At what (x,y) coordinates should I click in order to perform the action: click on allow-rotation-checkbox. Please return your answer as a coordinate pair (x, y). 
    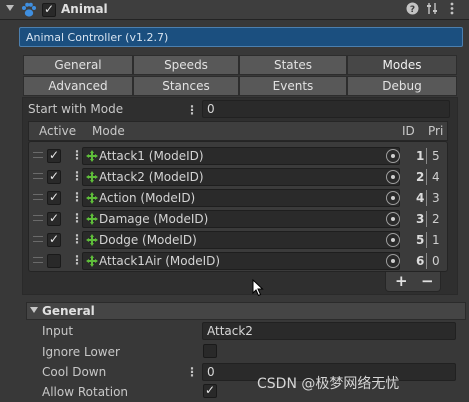
    Looking at the image, I should click on (210, 390).